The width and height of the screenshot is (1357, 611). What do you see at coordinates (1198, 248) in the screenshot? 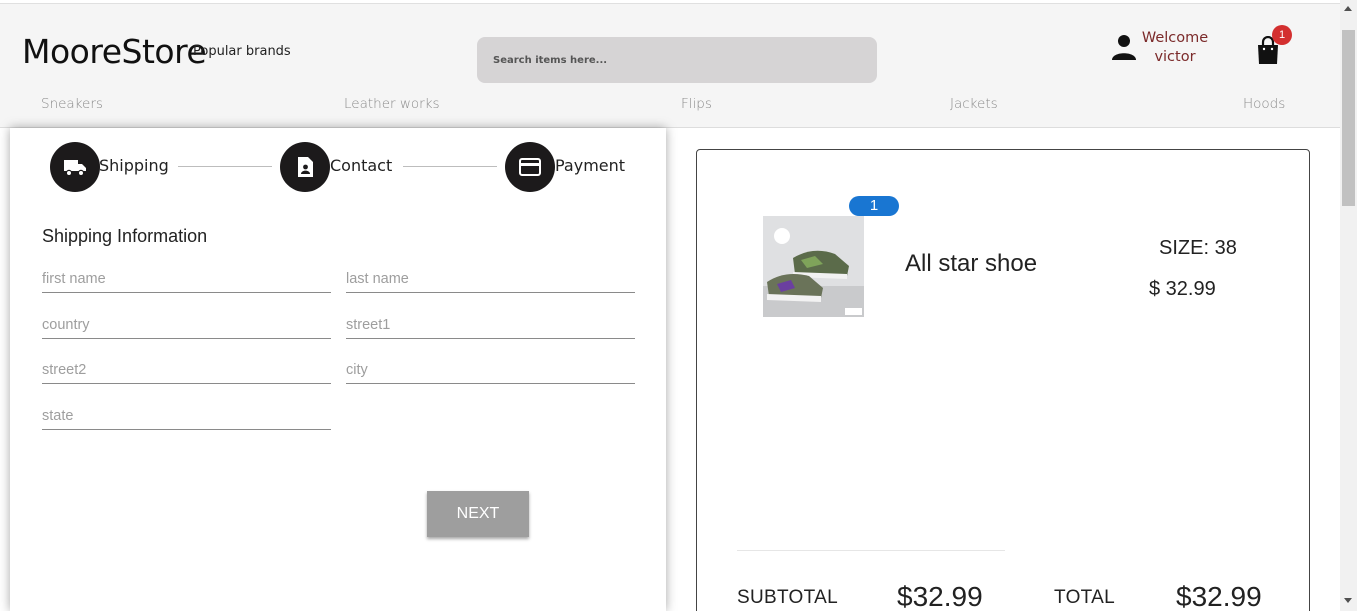
I see `product-size: SIZE: 38` at bounding box center [1198, 248].